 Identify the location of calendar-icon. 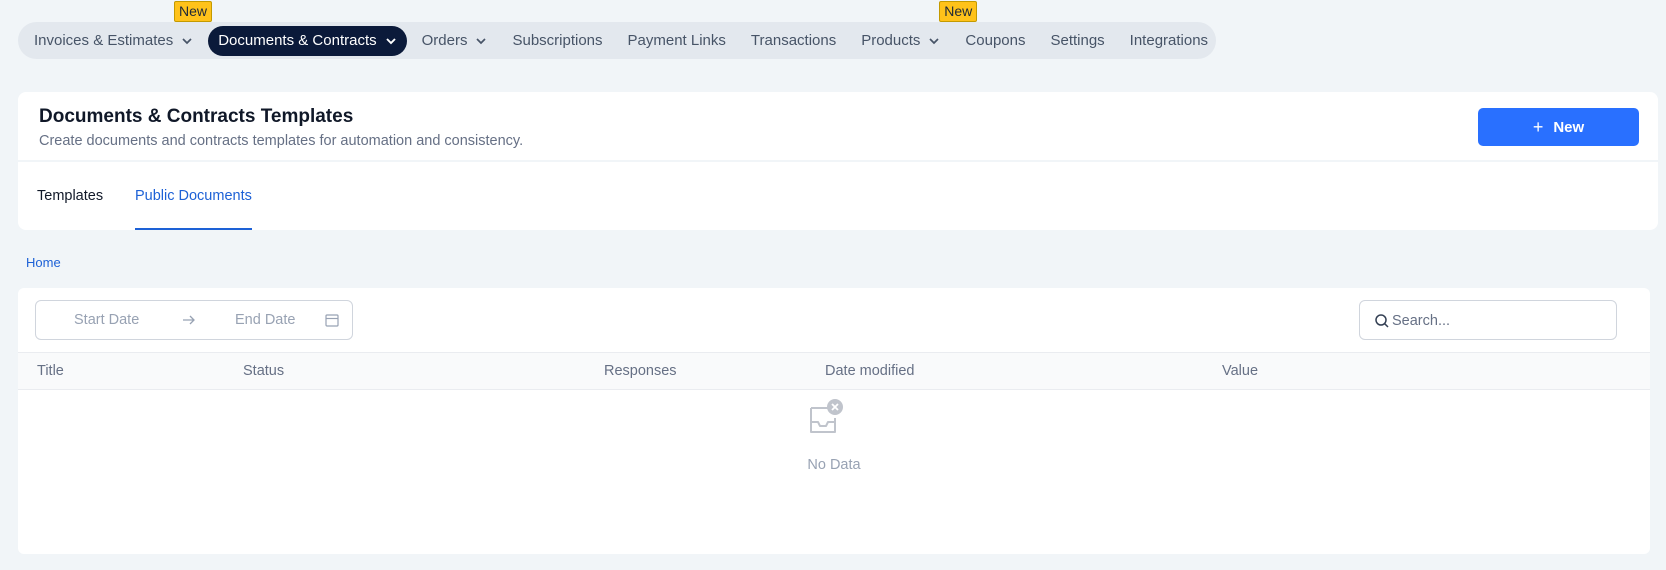
(332, 322).